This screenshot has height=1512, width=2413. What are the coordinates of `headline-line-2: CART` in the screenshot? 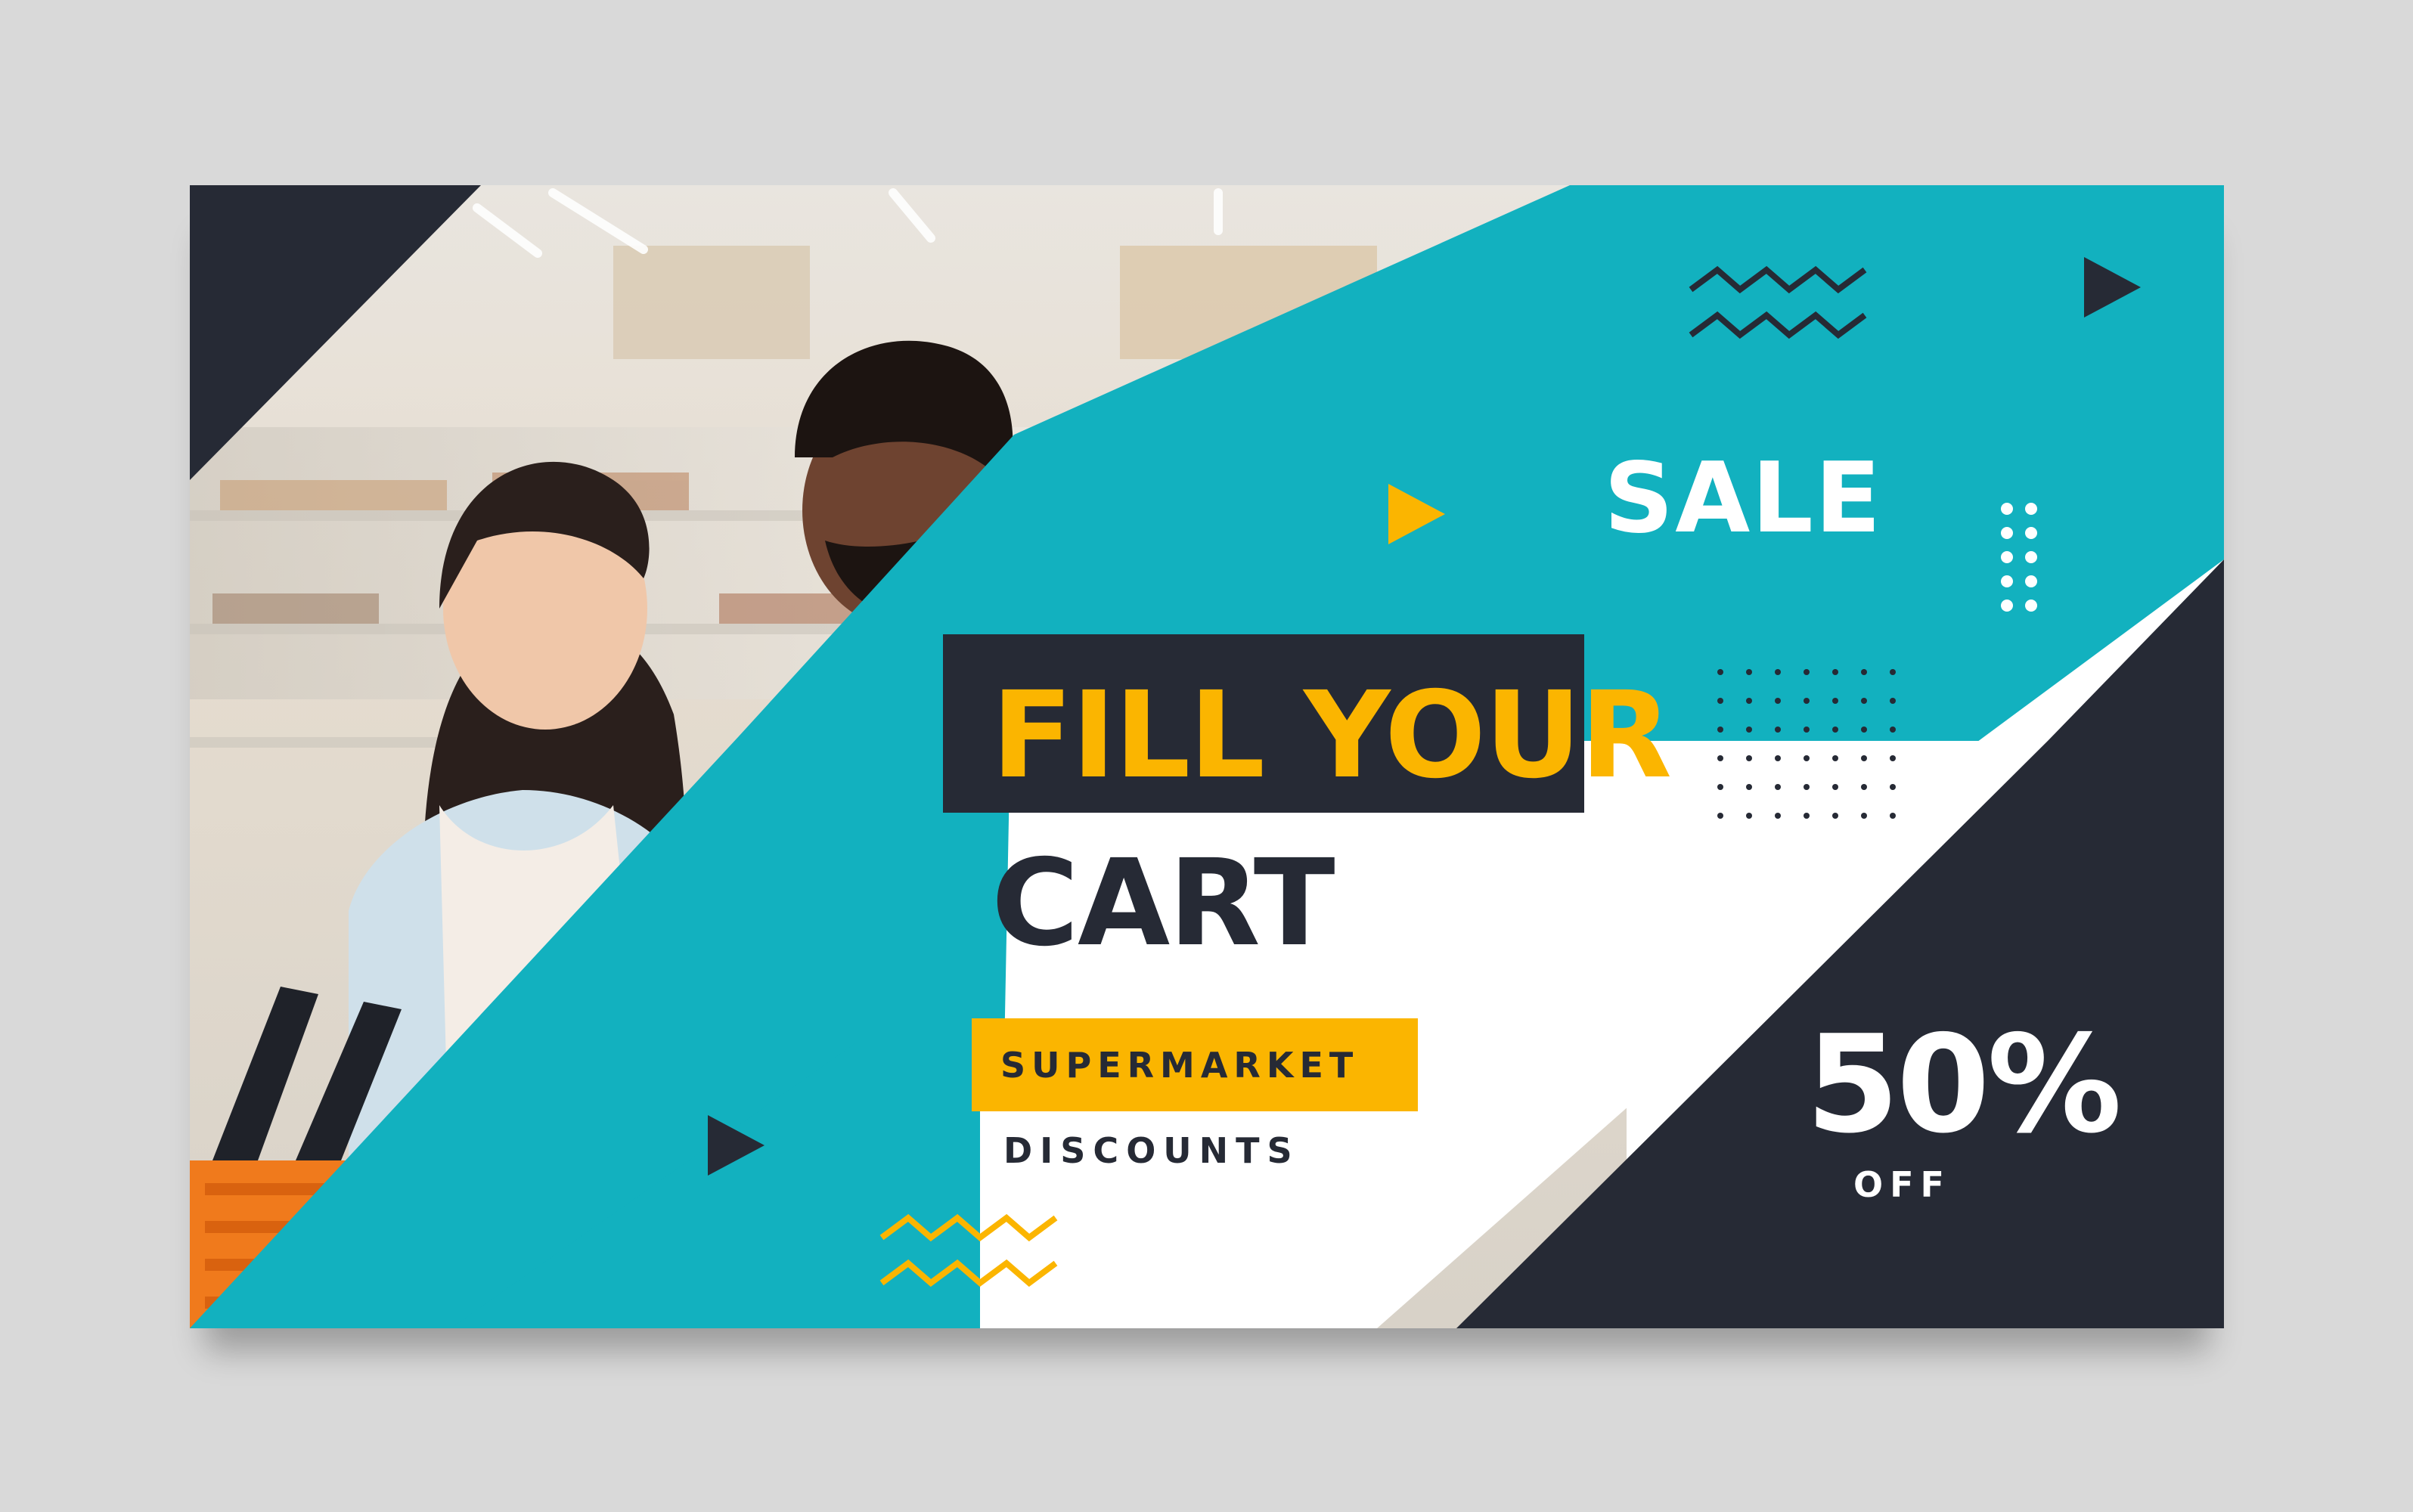 It's located at (1163, 903).